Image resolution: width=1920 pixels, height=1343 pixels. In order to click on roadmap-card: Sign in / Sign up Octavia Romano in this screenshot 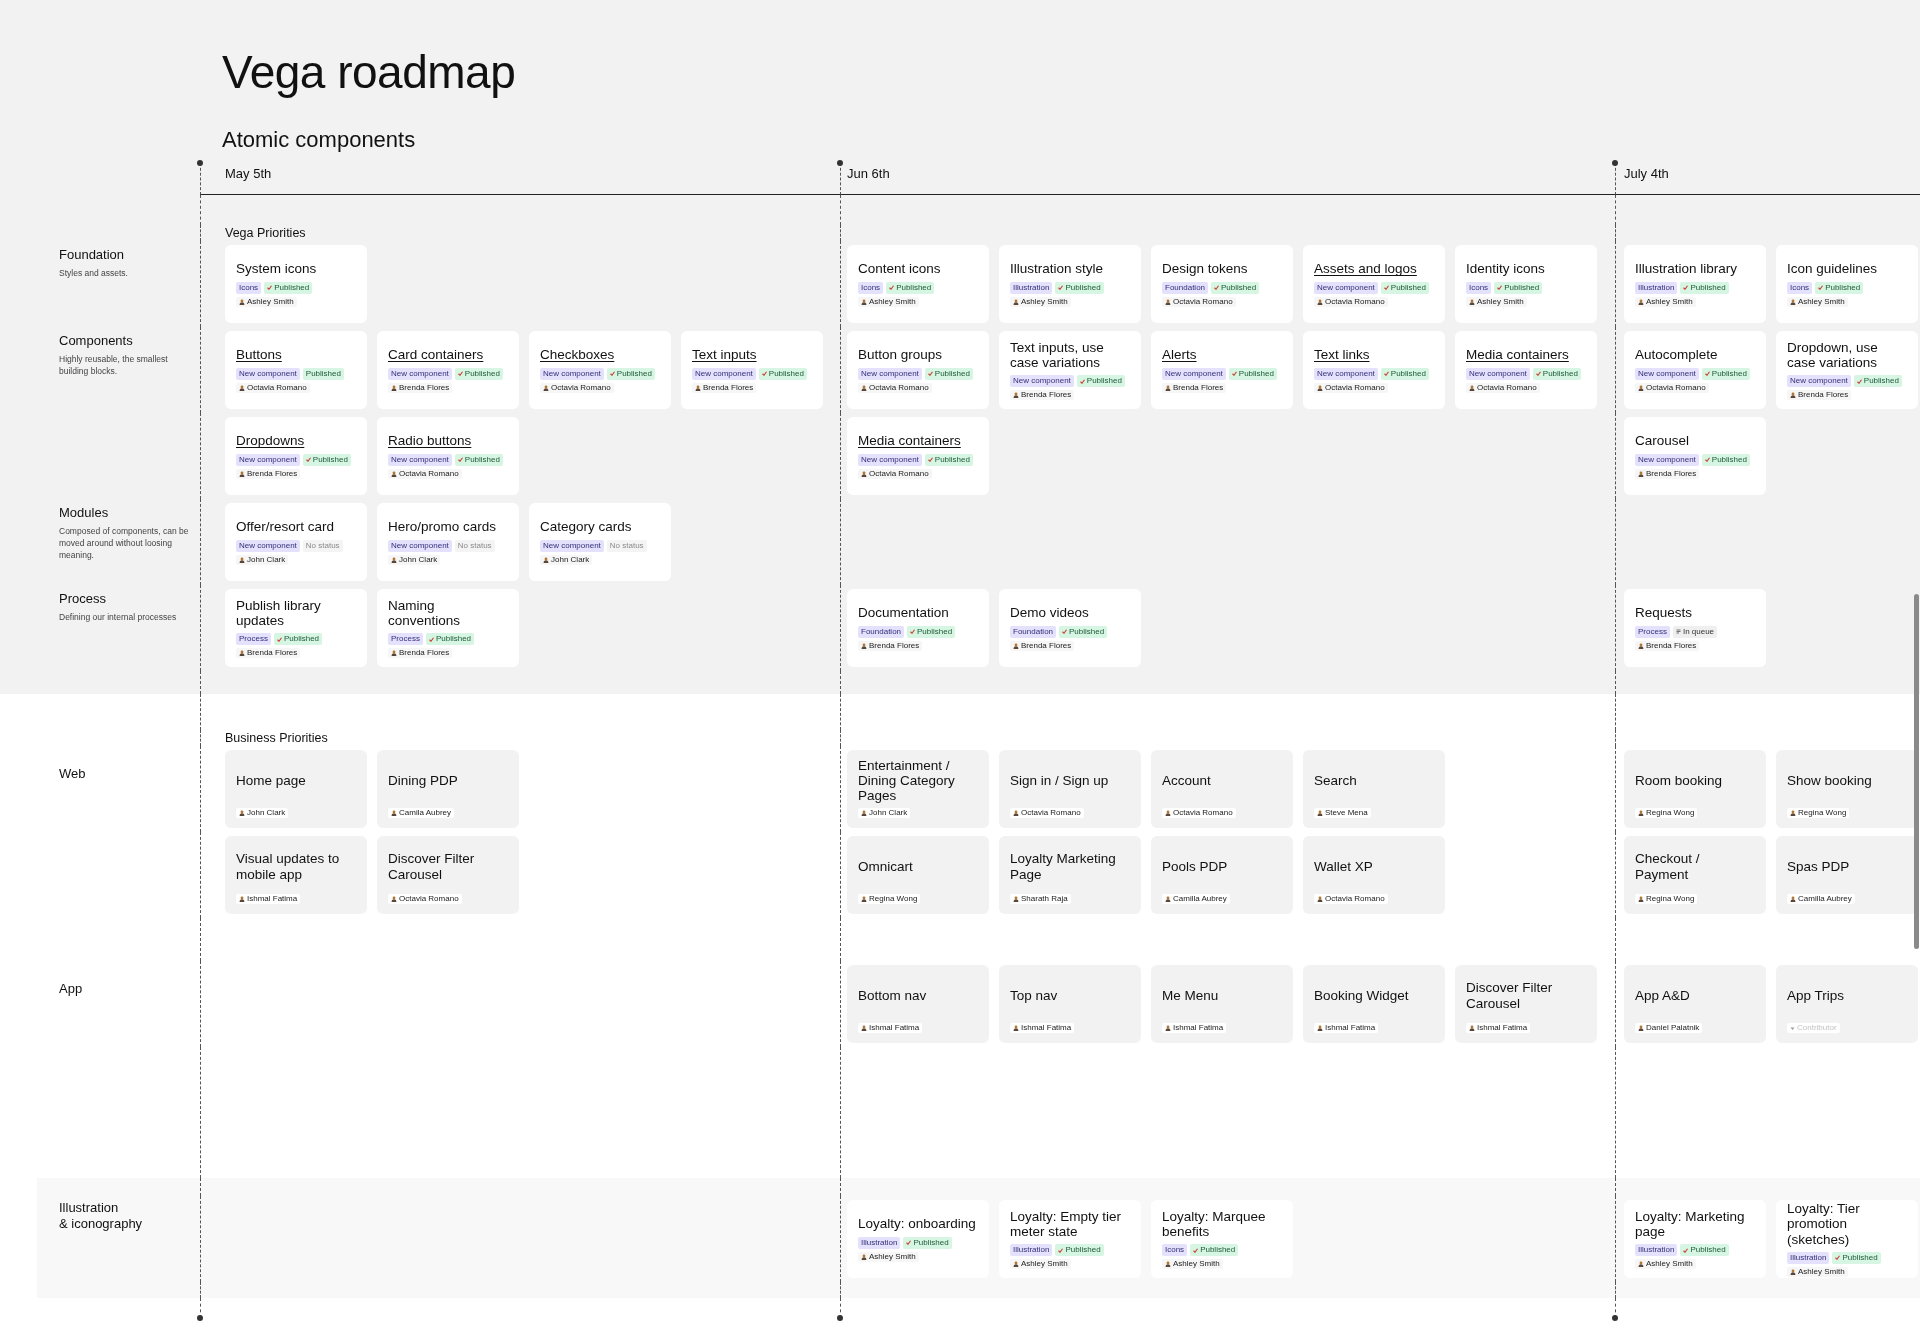, I will do `click(1070, 789)`.